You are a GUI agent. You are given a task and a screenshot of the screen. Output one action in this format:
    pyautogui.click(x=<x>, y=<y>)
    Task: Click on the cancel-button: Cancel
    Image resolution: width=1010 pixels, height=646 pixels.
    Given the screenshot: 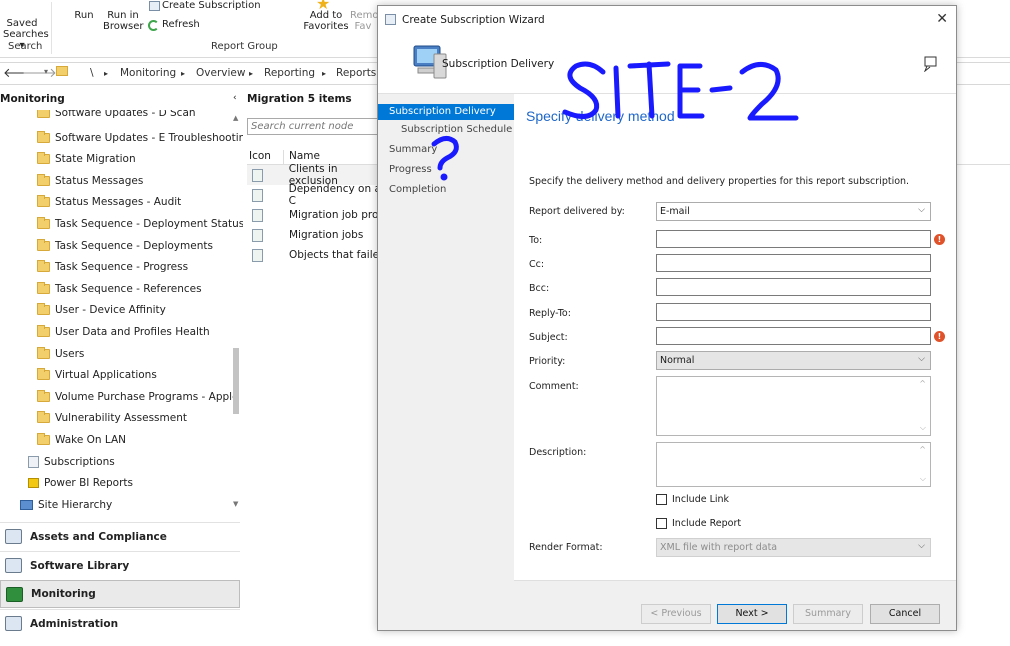 What is the action you would take?
    pyautogui.click(x=905, y=614)
    